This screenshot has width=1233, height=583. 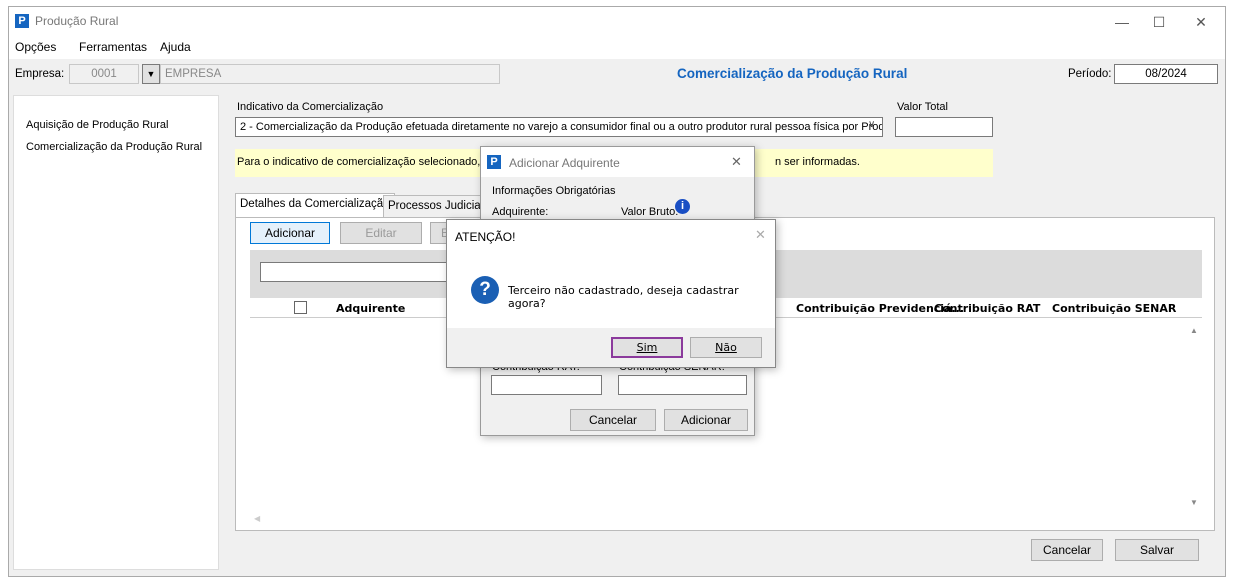 What do you see at coordinates (257, 518) in the screenshot?
I see `scroll-left-icon: ◀` at bounding box center [257, 518].